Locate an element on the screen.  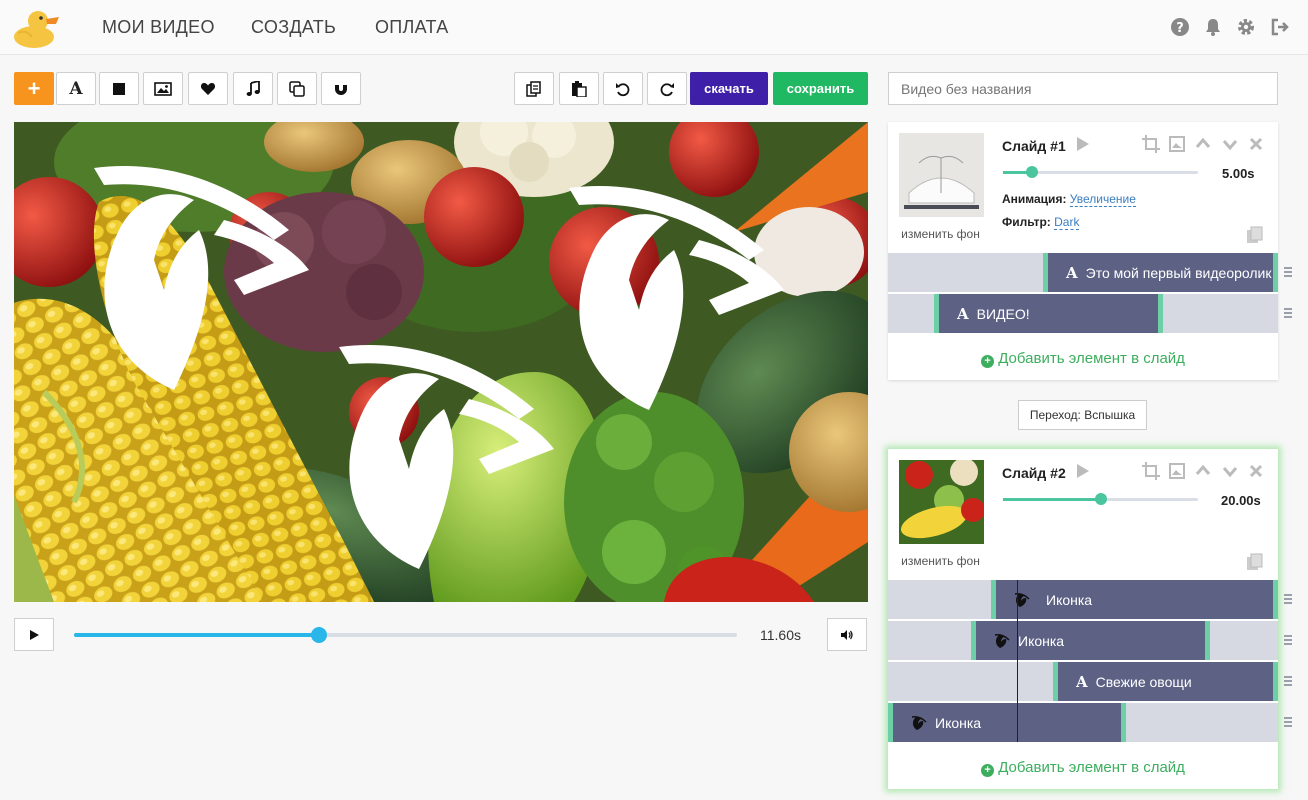
play-button is located at coordinates (34, 634).